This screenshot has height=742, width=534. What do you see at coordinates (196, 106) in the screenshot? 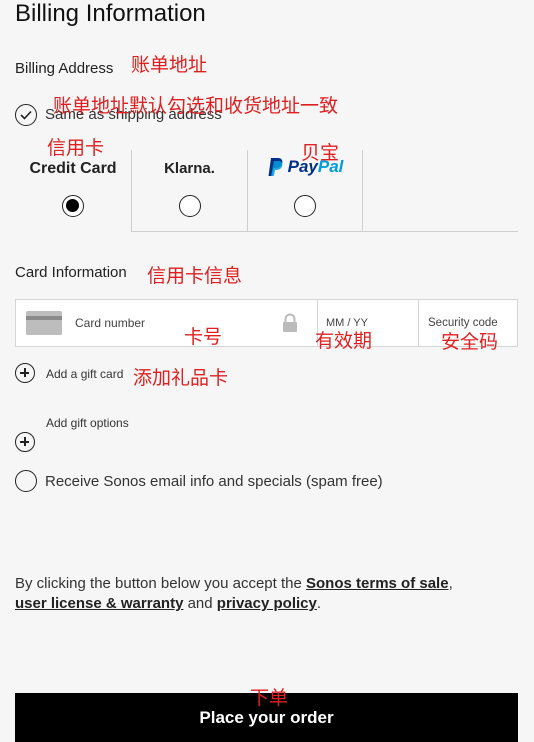
I see `annotation-same-as-shipping: 账单地址默认勾选和收货地址一致` at bounding box center [196, 106].